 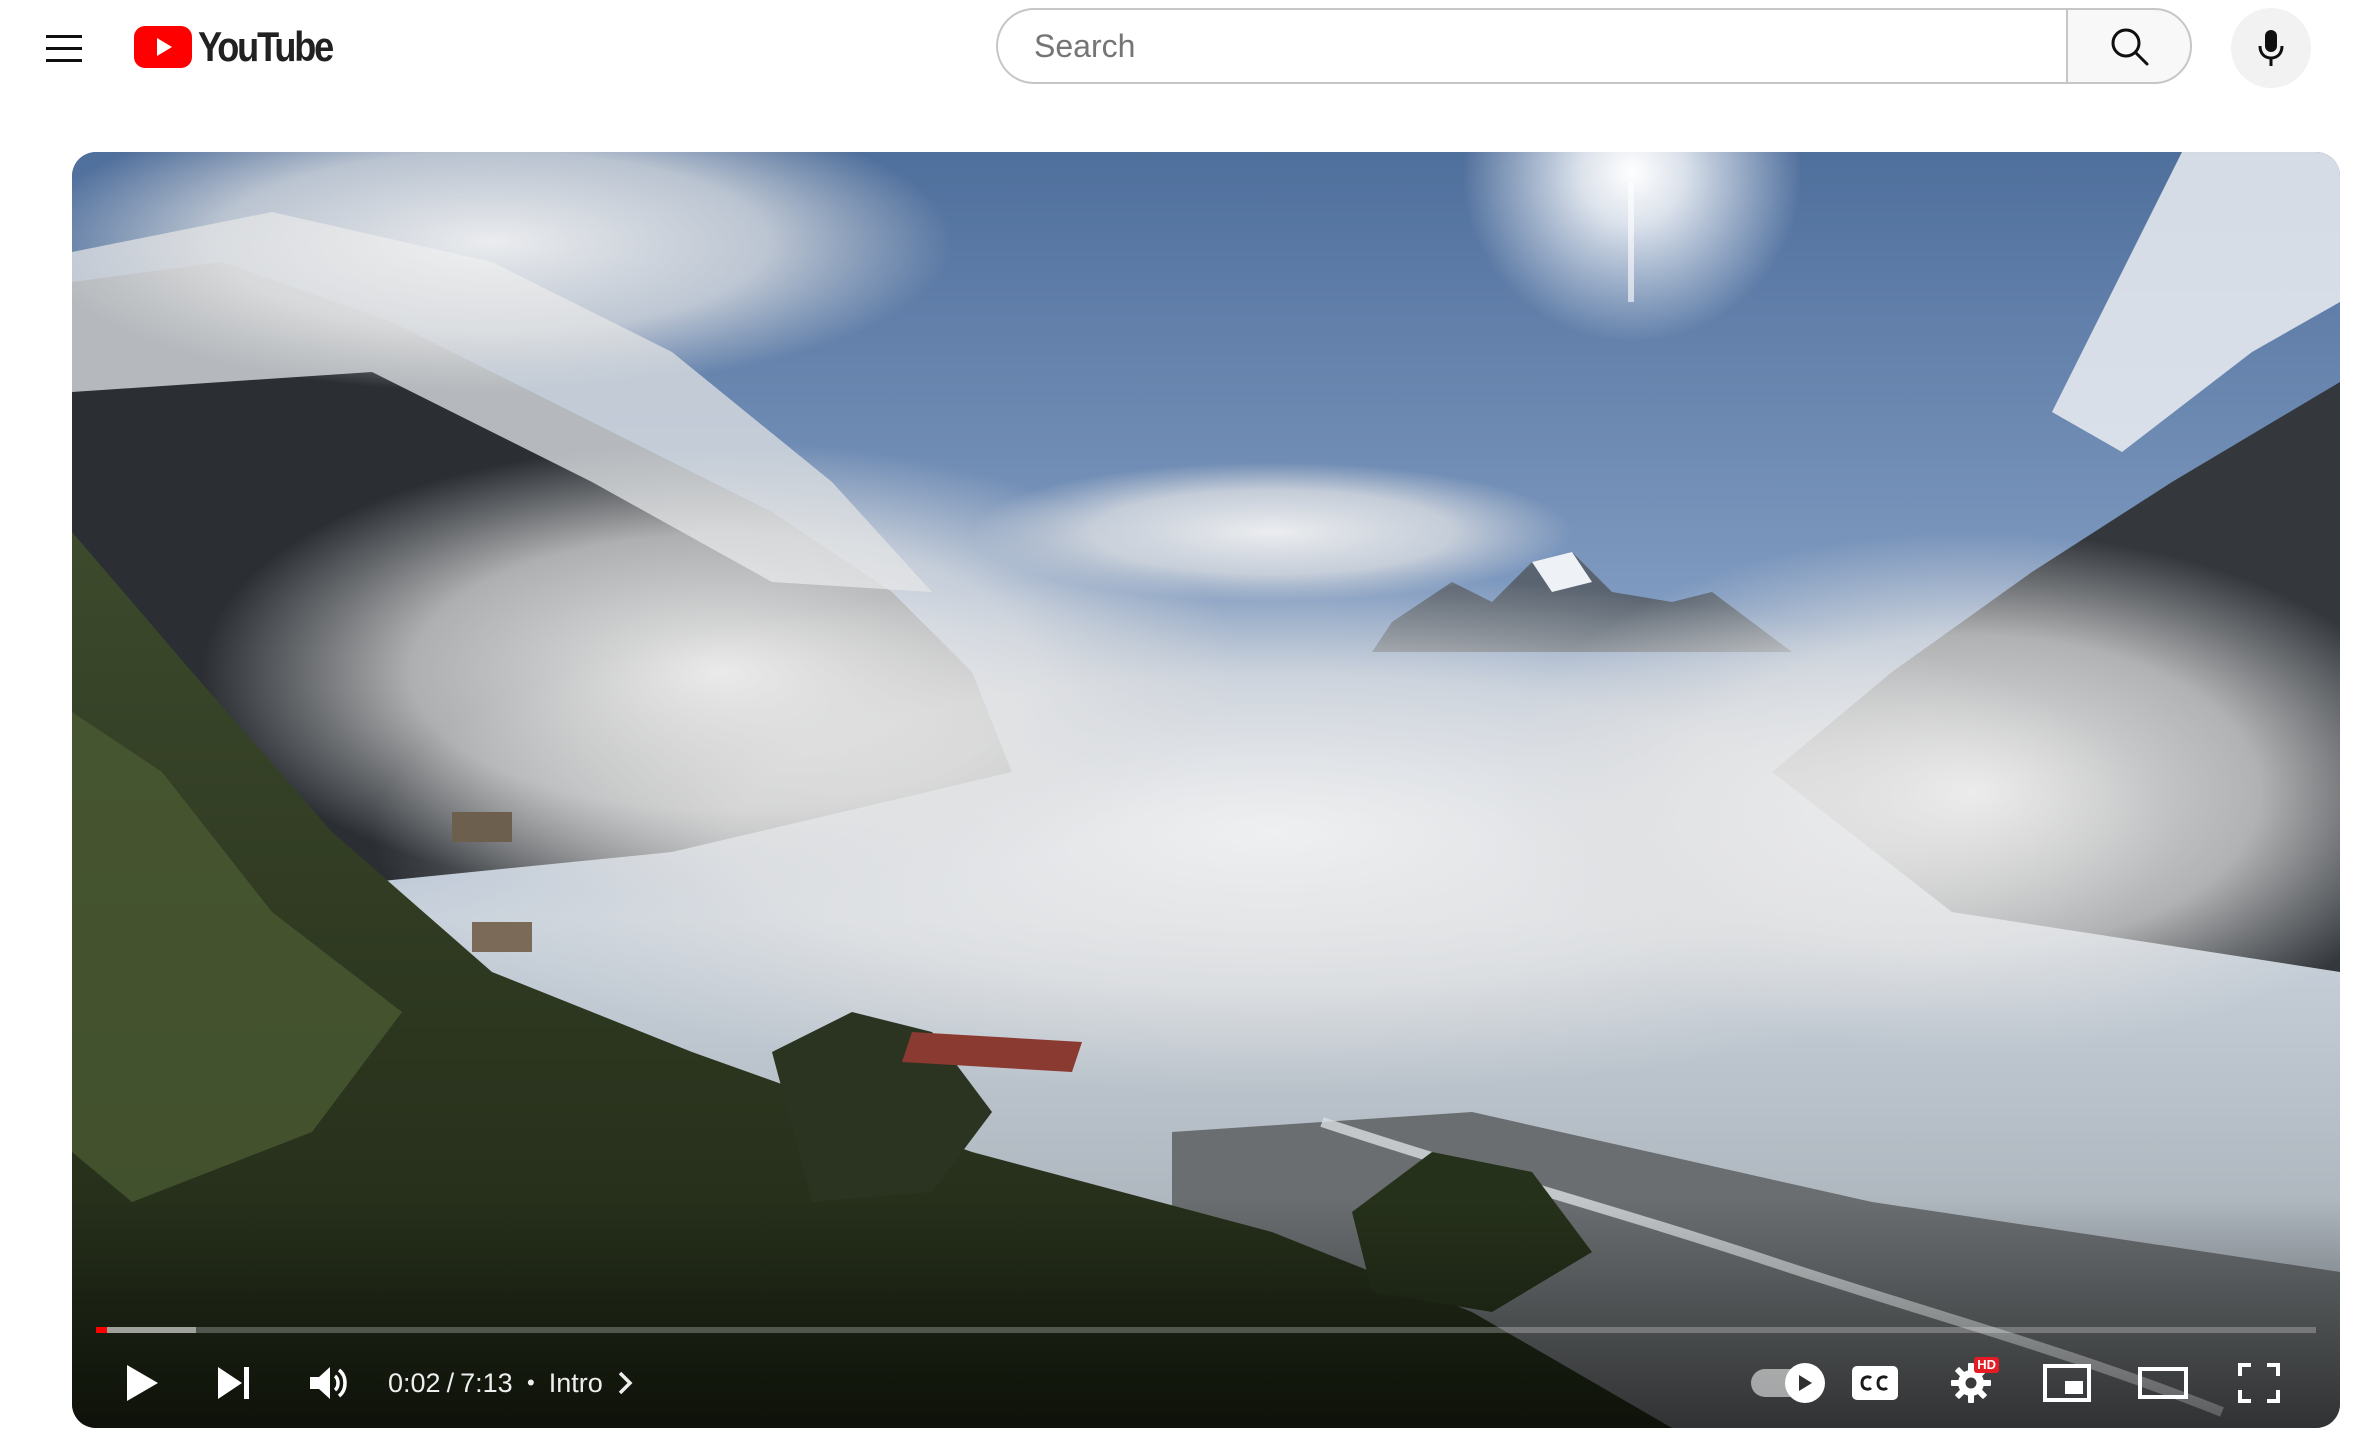 I want to click on autoplay-knob, so click(x=1805, y=1383).